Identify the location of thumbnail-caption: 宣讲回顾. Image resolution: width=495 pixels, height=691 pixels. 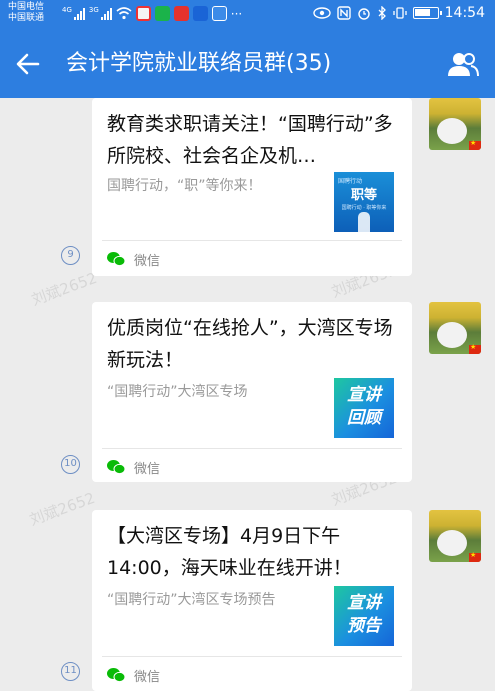
(364, 406).